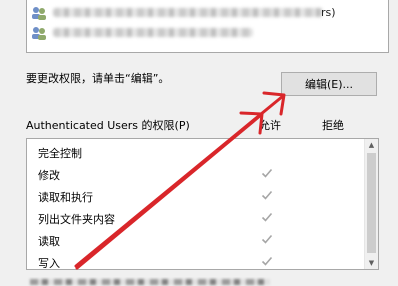 The height and width of the screenshot is (286, 398). I want to click on permissions-scrollbar: ▲ ▼, so click(371, 204).